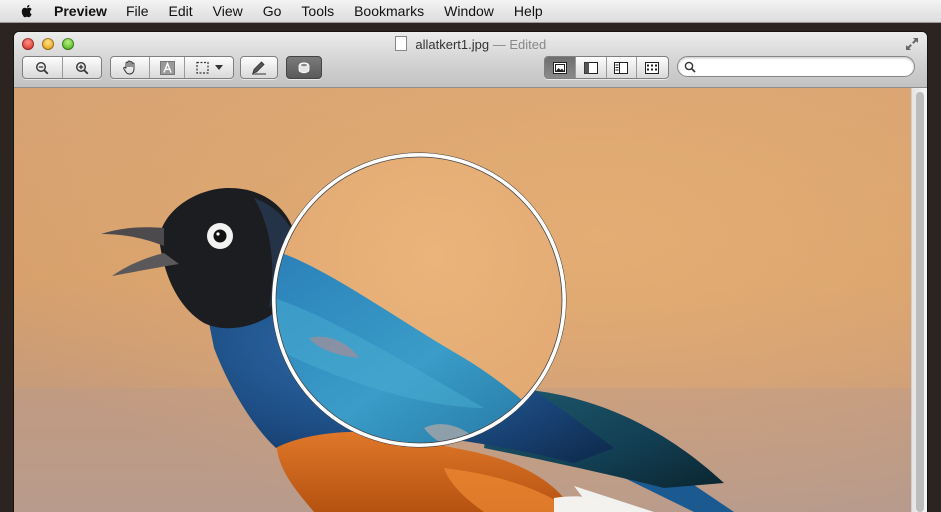  Describe the element at coordinates (228, 11) in the screenshot. I see `menu-view: View` at that location.